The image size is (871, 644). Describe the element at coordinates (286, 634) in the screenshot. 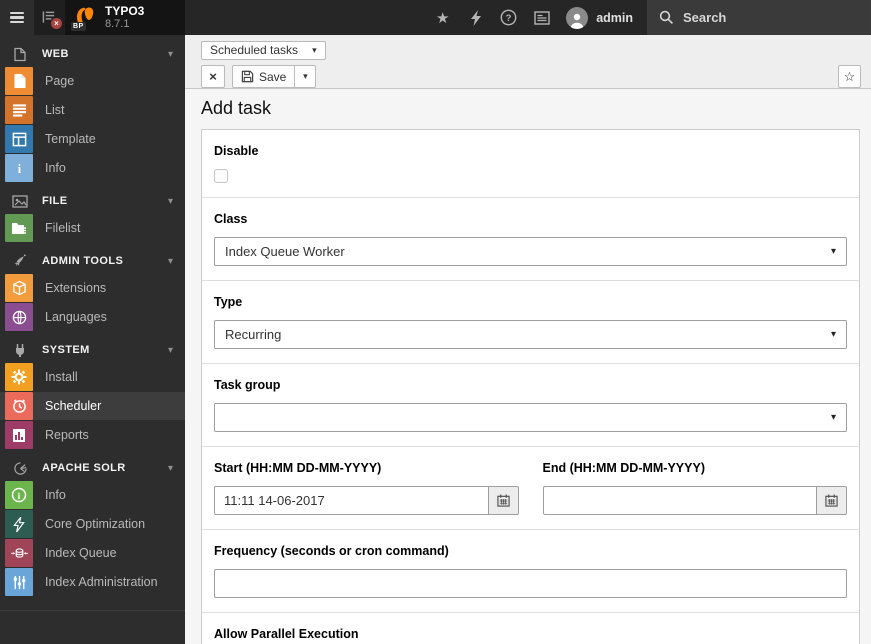

I see `allow-parallel-label: Allow Parallel Execution` at that location.